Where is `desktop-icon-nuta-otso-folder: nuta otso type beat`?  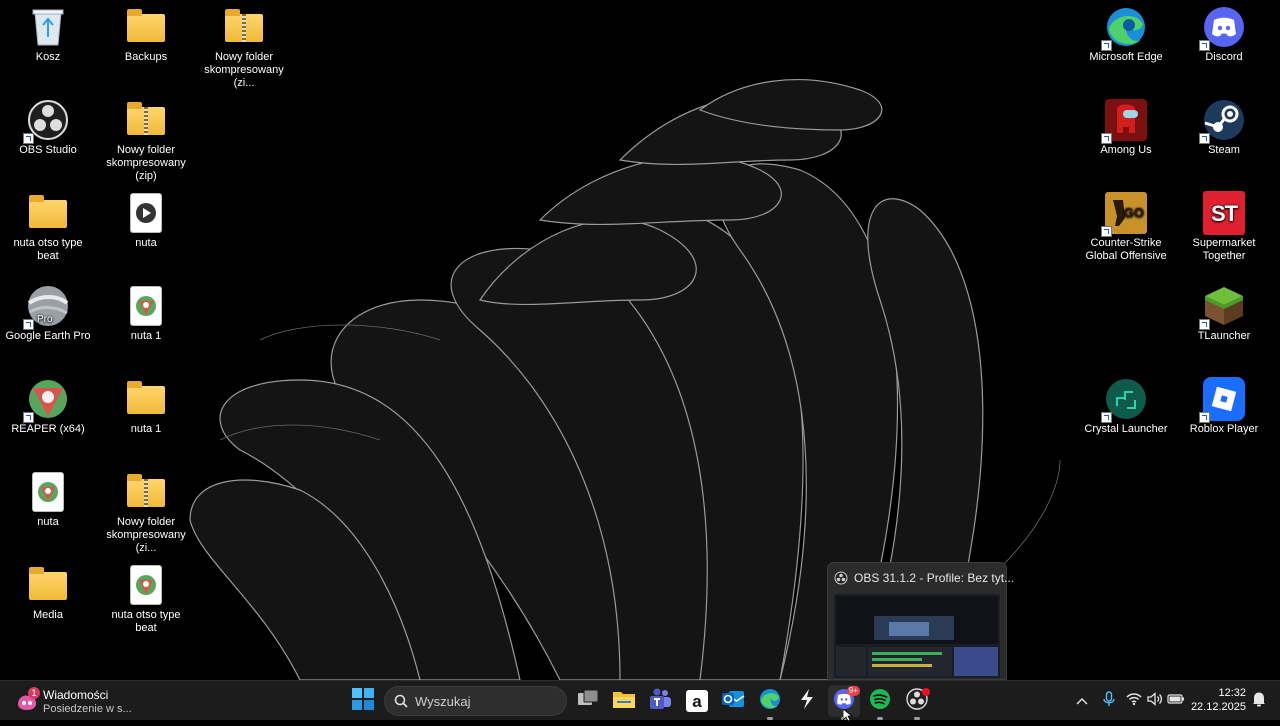
desktop-icon-nuta-otso-folder: nuta otso type beat is located at coordinates (48, 227).